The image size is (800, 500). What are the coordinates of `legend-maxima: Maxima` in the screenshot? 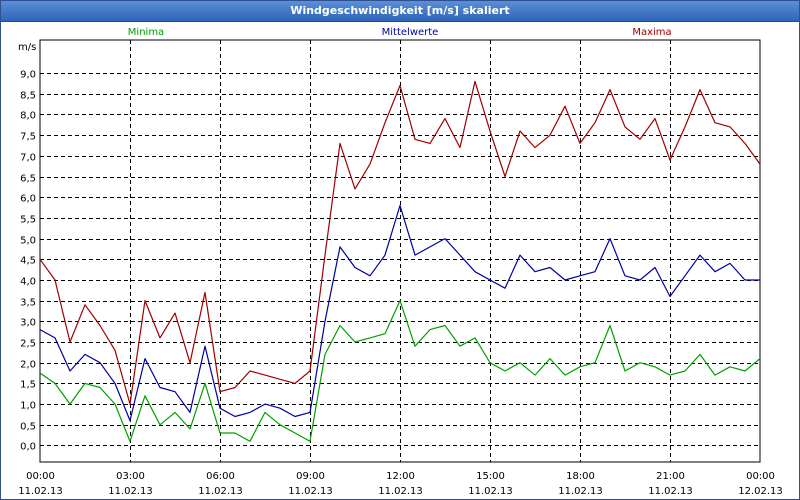 It's located at (651, 32).